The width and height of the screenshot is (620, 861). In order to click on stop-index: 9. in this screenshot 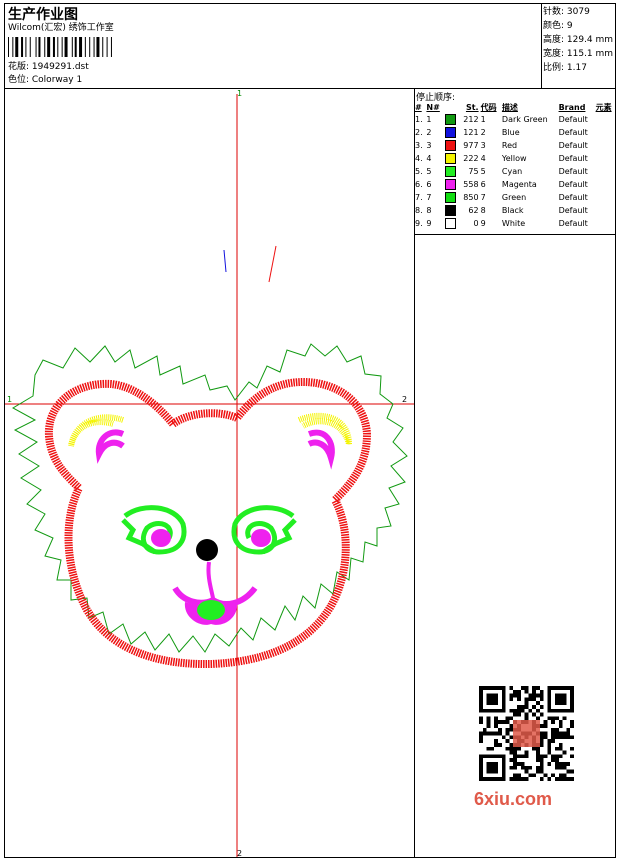, I will do `click(419, 223)`.